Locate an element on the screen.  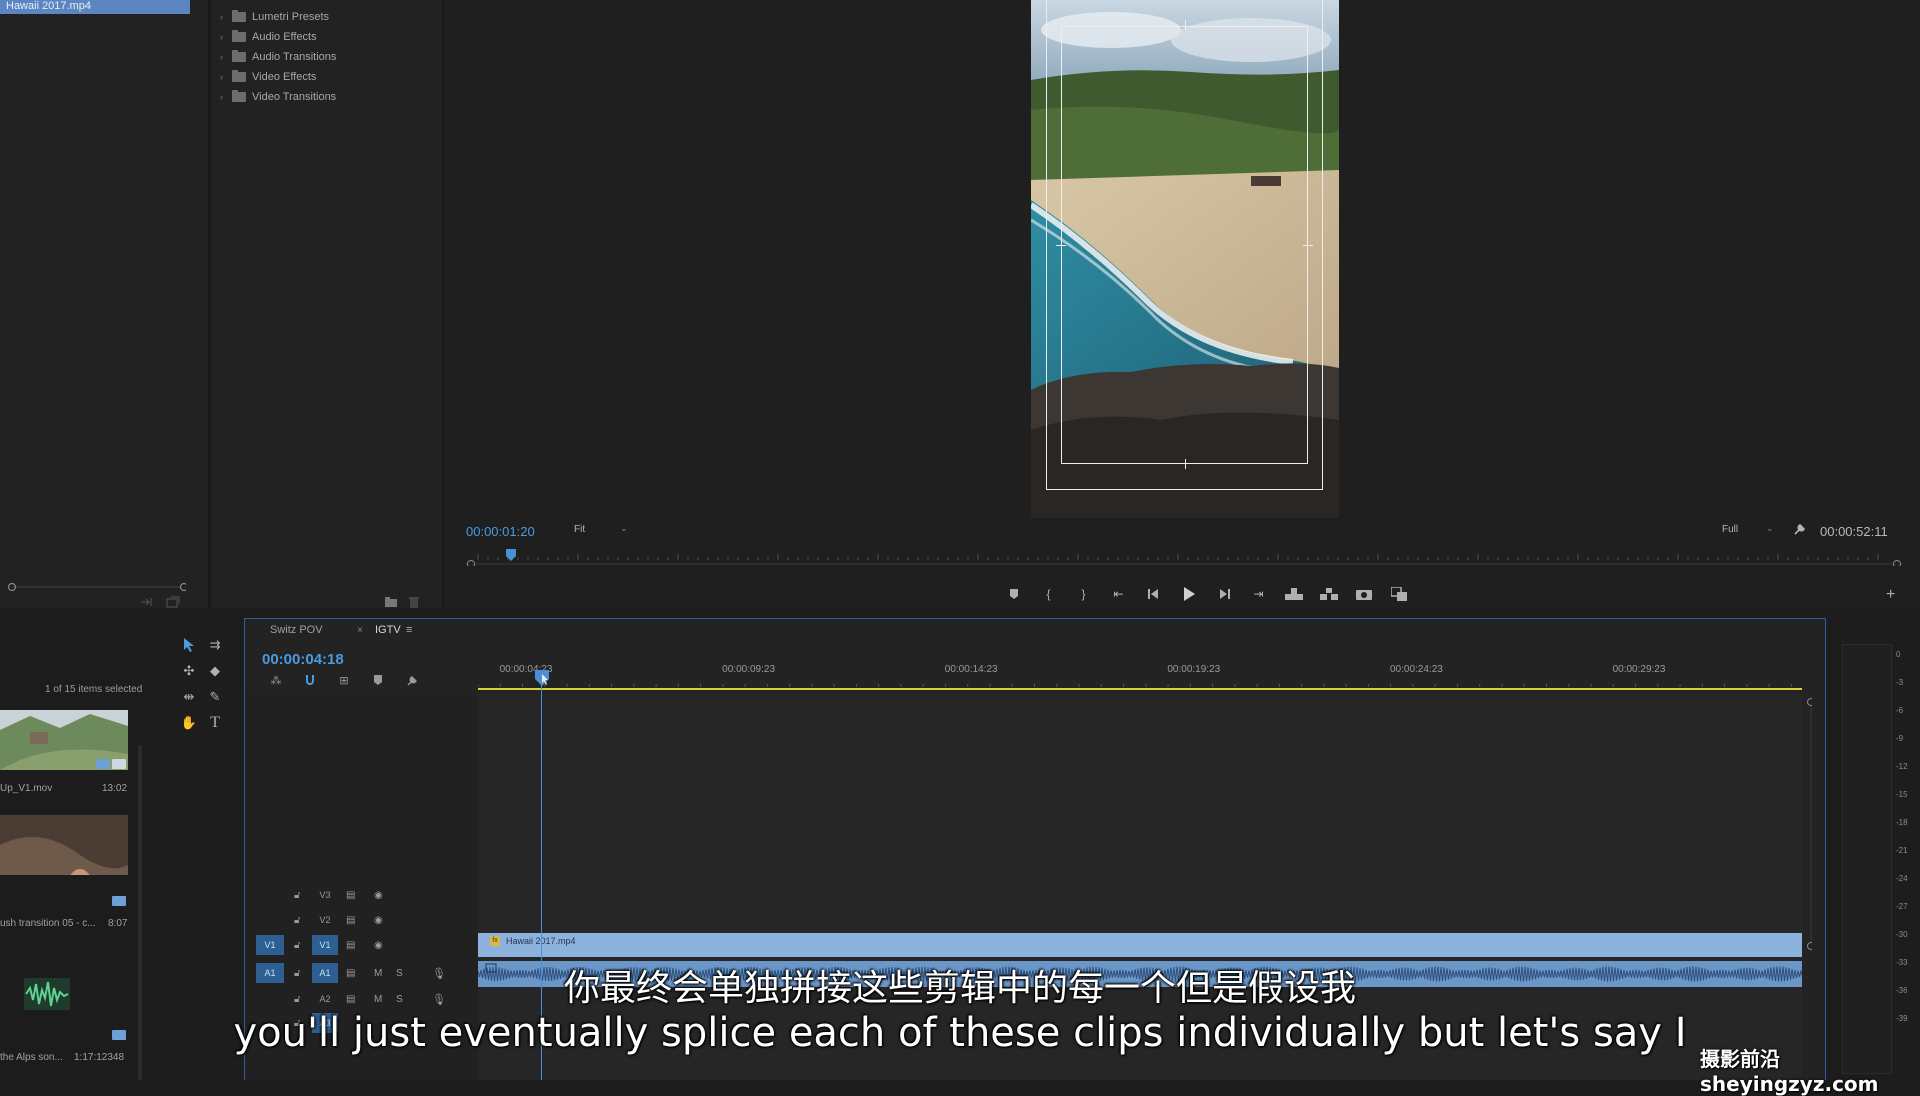
effects-folder-video-transitions: › Video Transitions is located at coordinates (278, 97).